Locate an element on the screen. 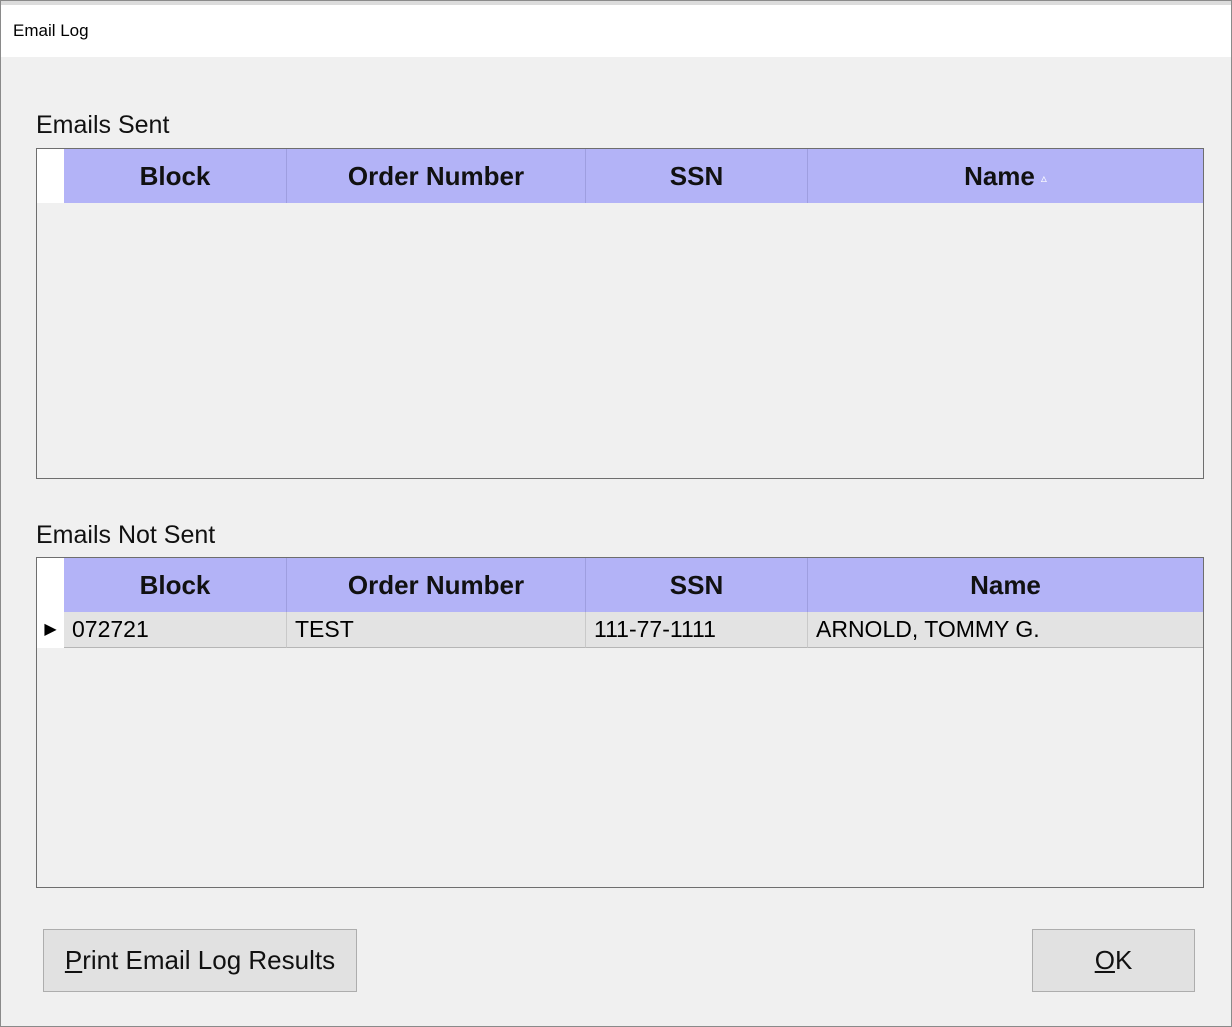  emails-sent-label: Emails Sent is located at coordinates (103, 125).